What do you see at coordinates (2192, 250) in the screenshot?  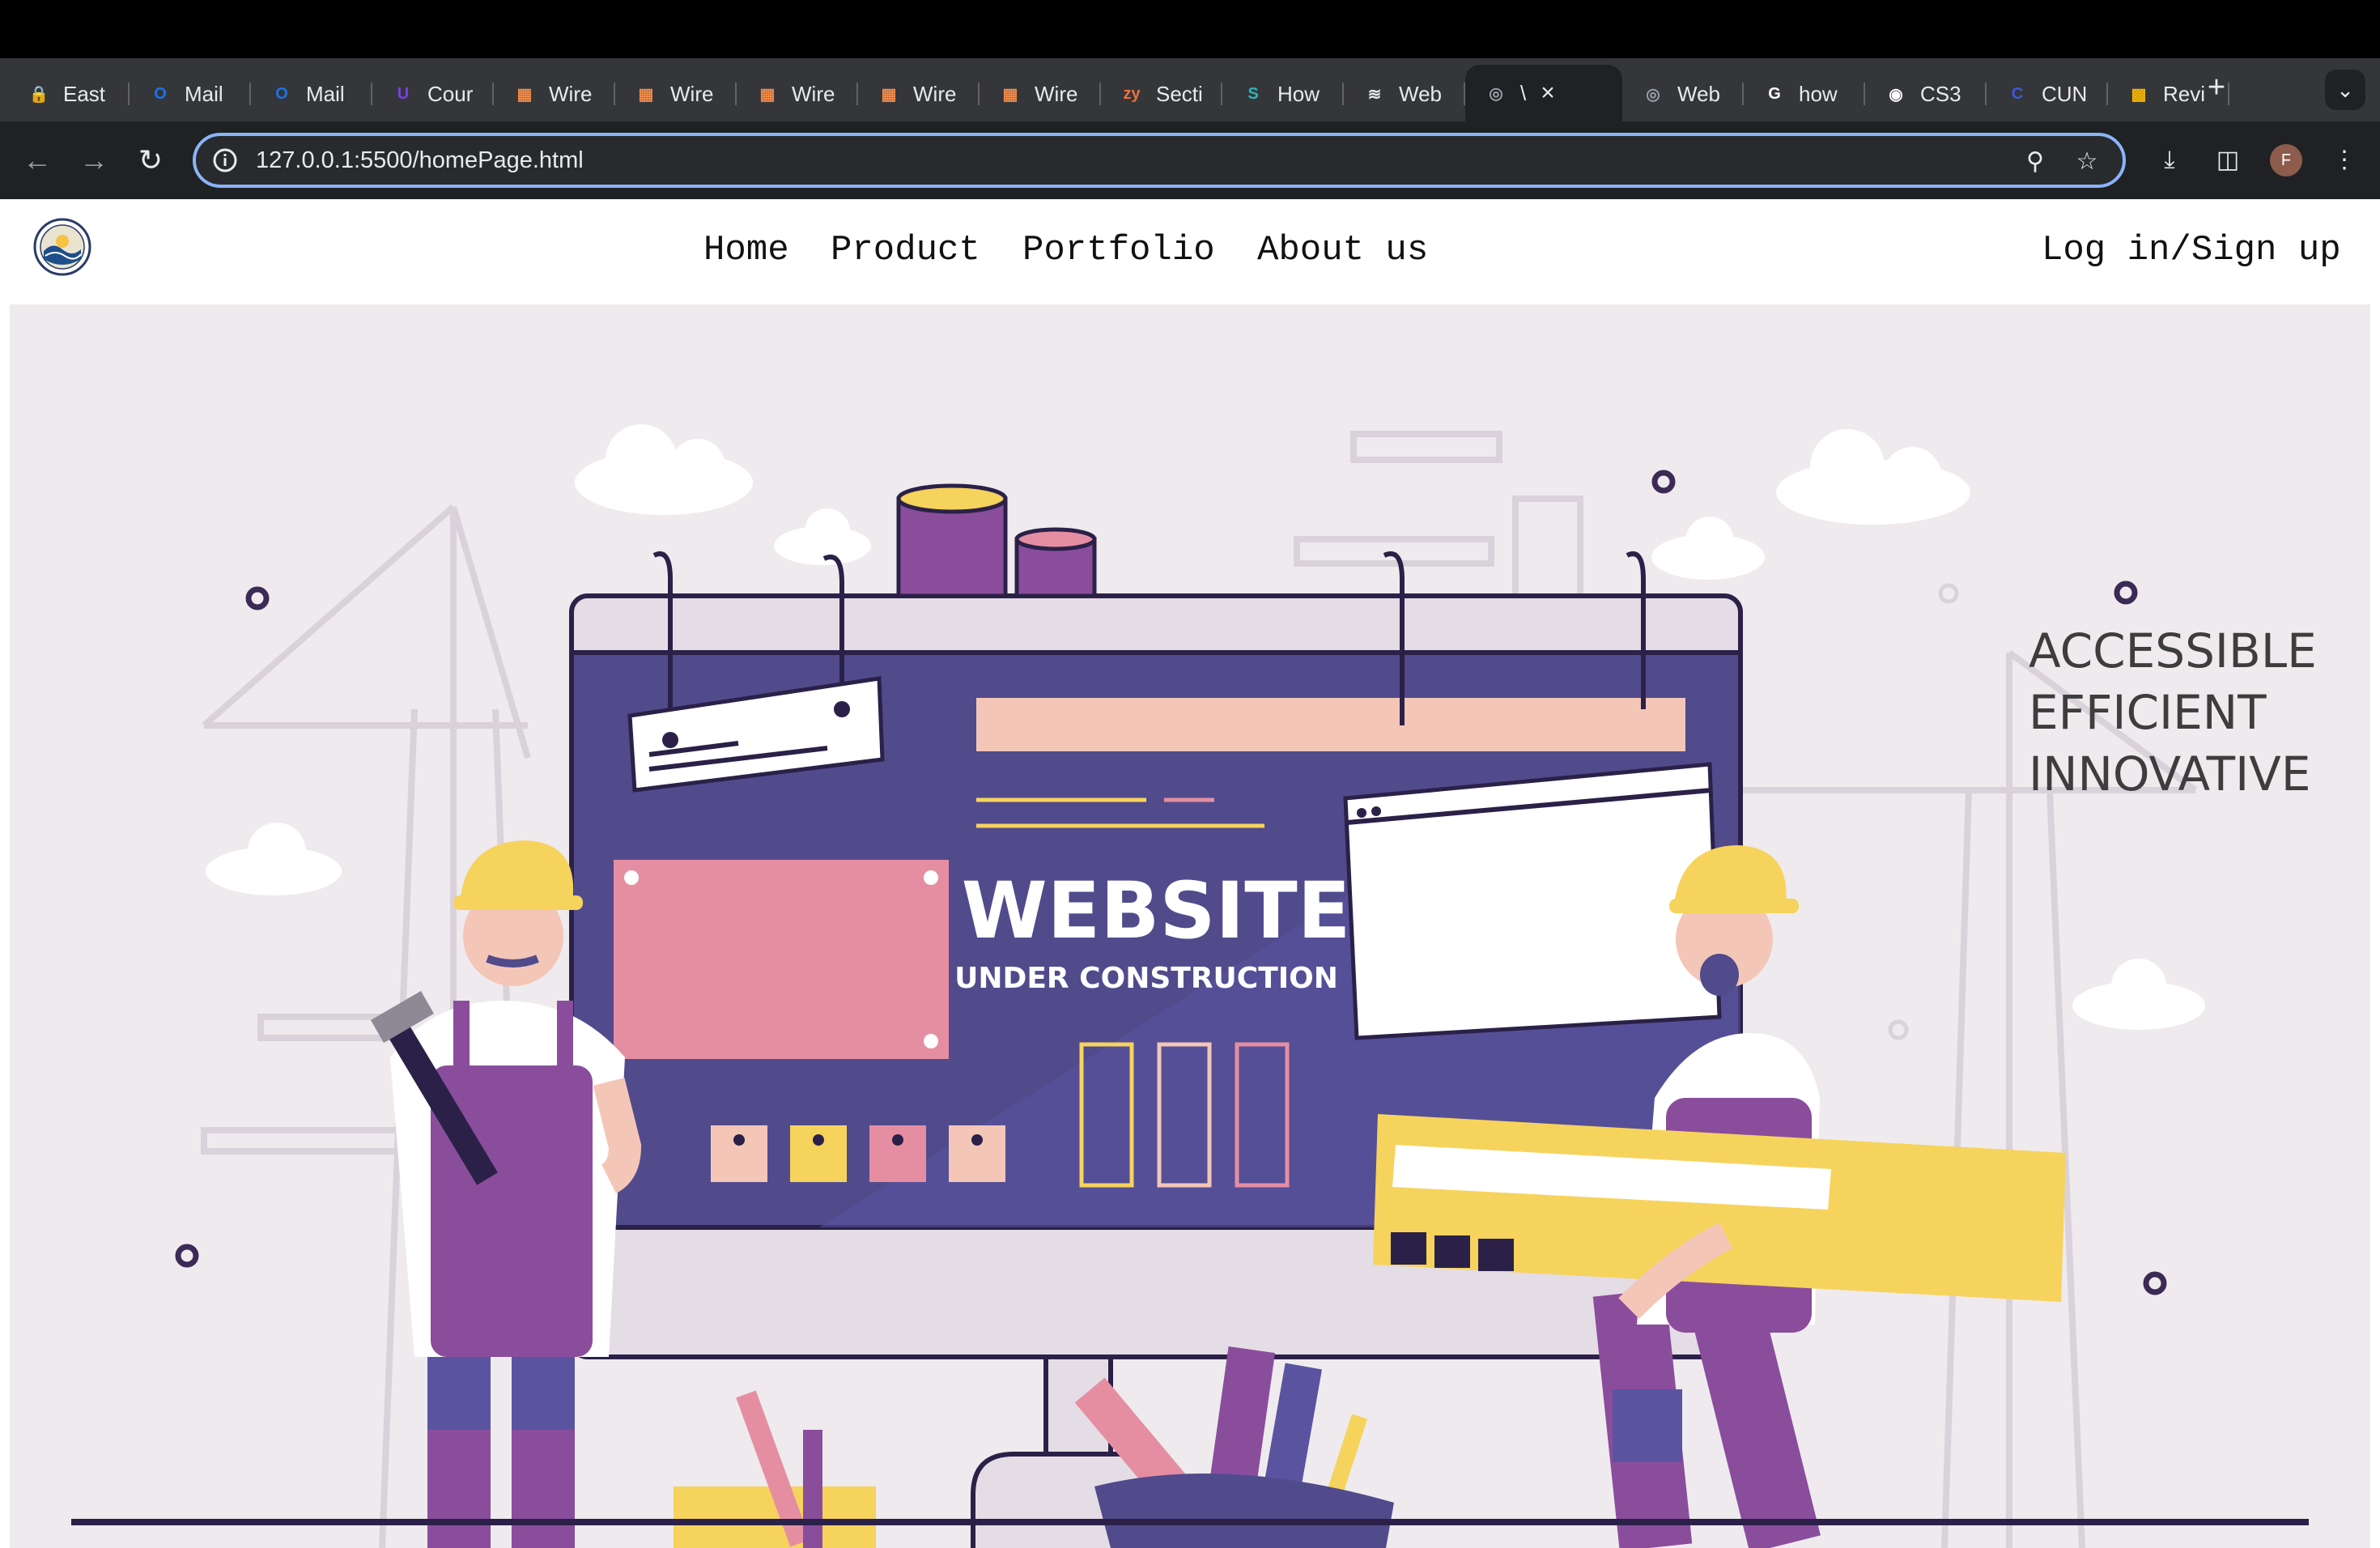 I see `nav-login-link: Log in/Sign up` at bounding box center [2192, 250].